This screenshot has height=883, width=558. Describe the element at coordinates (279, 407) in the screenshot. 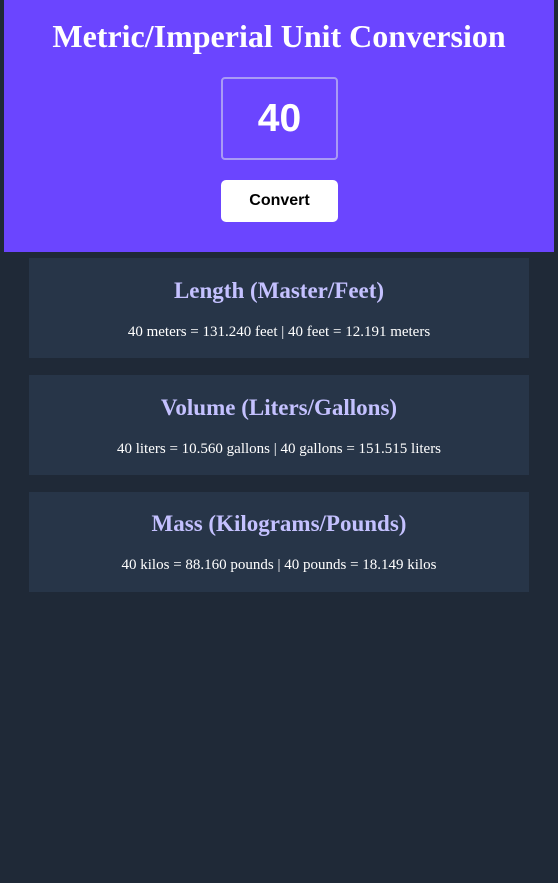

I see `volume-title: Volume (Liters/Gallons)` at that location.